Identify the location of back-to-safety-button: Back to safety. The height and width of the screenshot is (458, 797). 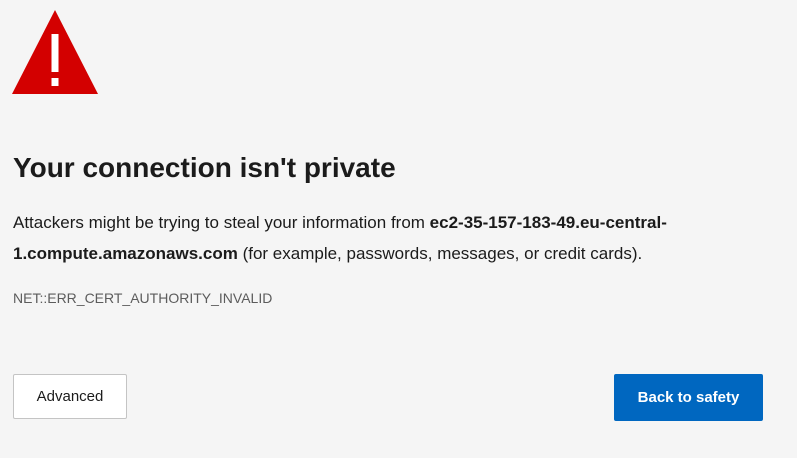
(688, 397).